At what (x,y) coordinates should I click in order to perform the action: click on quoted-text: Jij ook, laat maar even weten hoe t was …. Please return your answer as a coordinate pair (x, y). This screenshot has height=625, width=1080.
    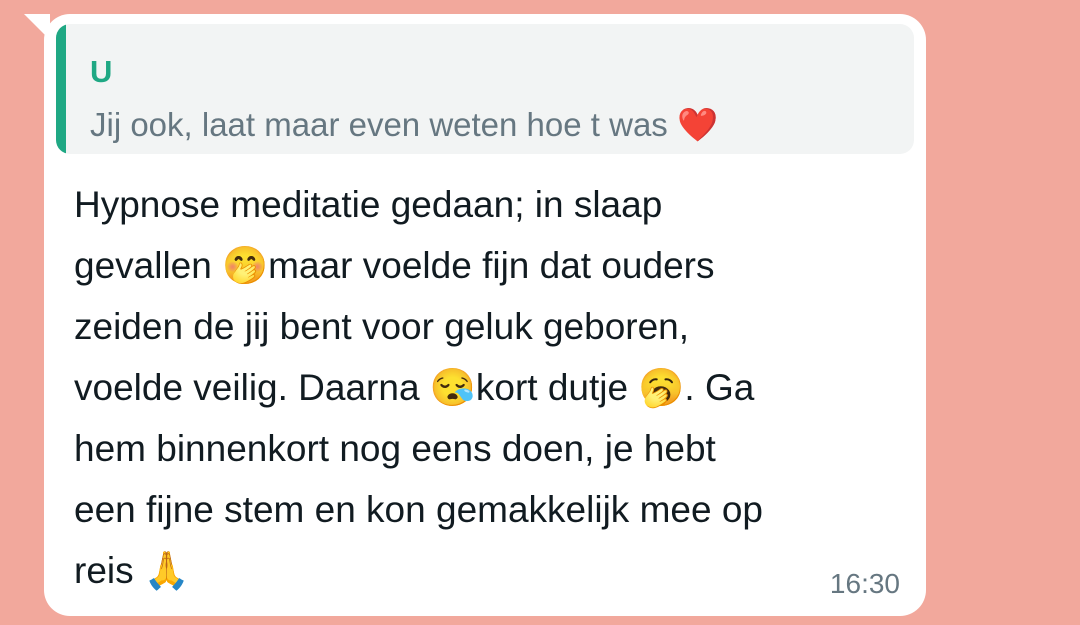
    Looking at the image, I should click on (404, 124).